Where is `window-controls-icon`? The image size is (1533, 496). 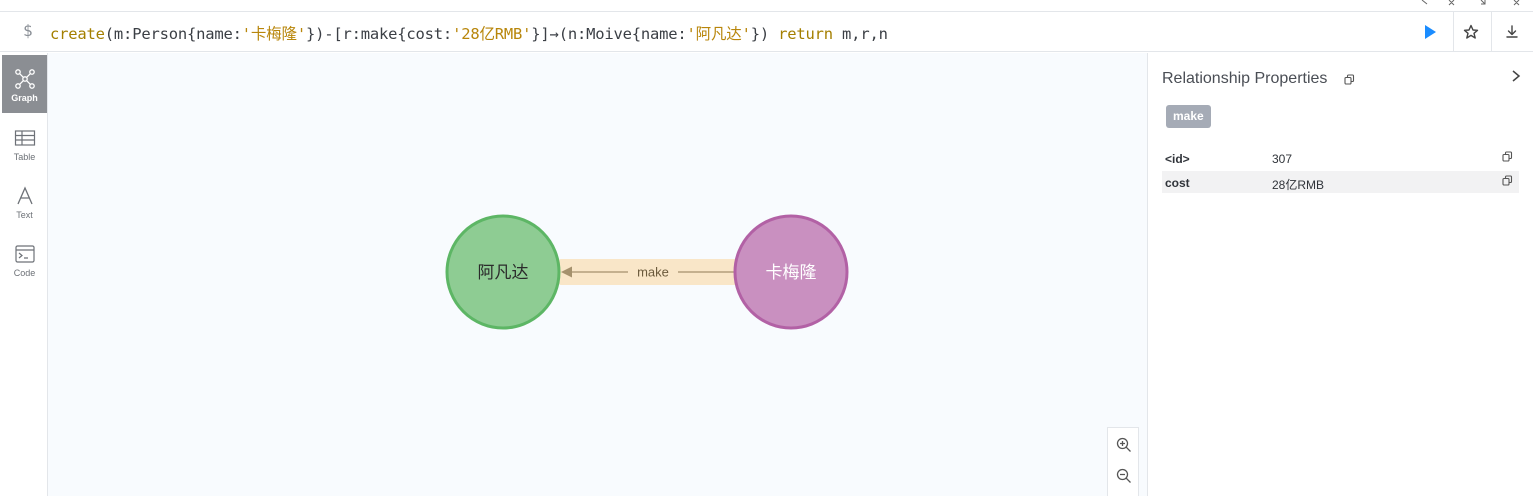 window-controls-icon is located at coordinates (1476, 3).